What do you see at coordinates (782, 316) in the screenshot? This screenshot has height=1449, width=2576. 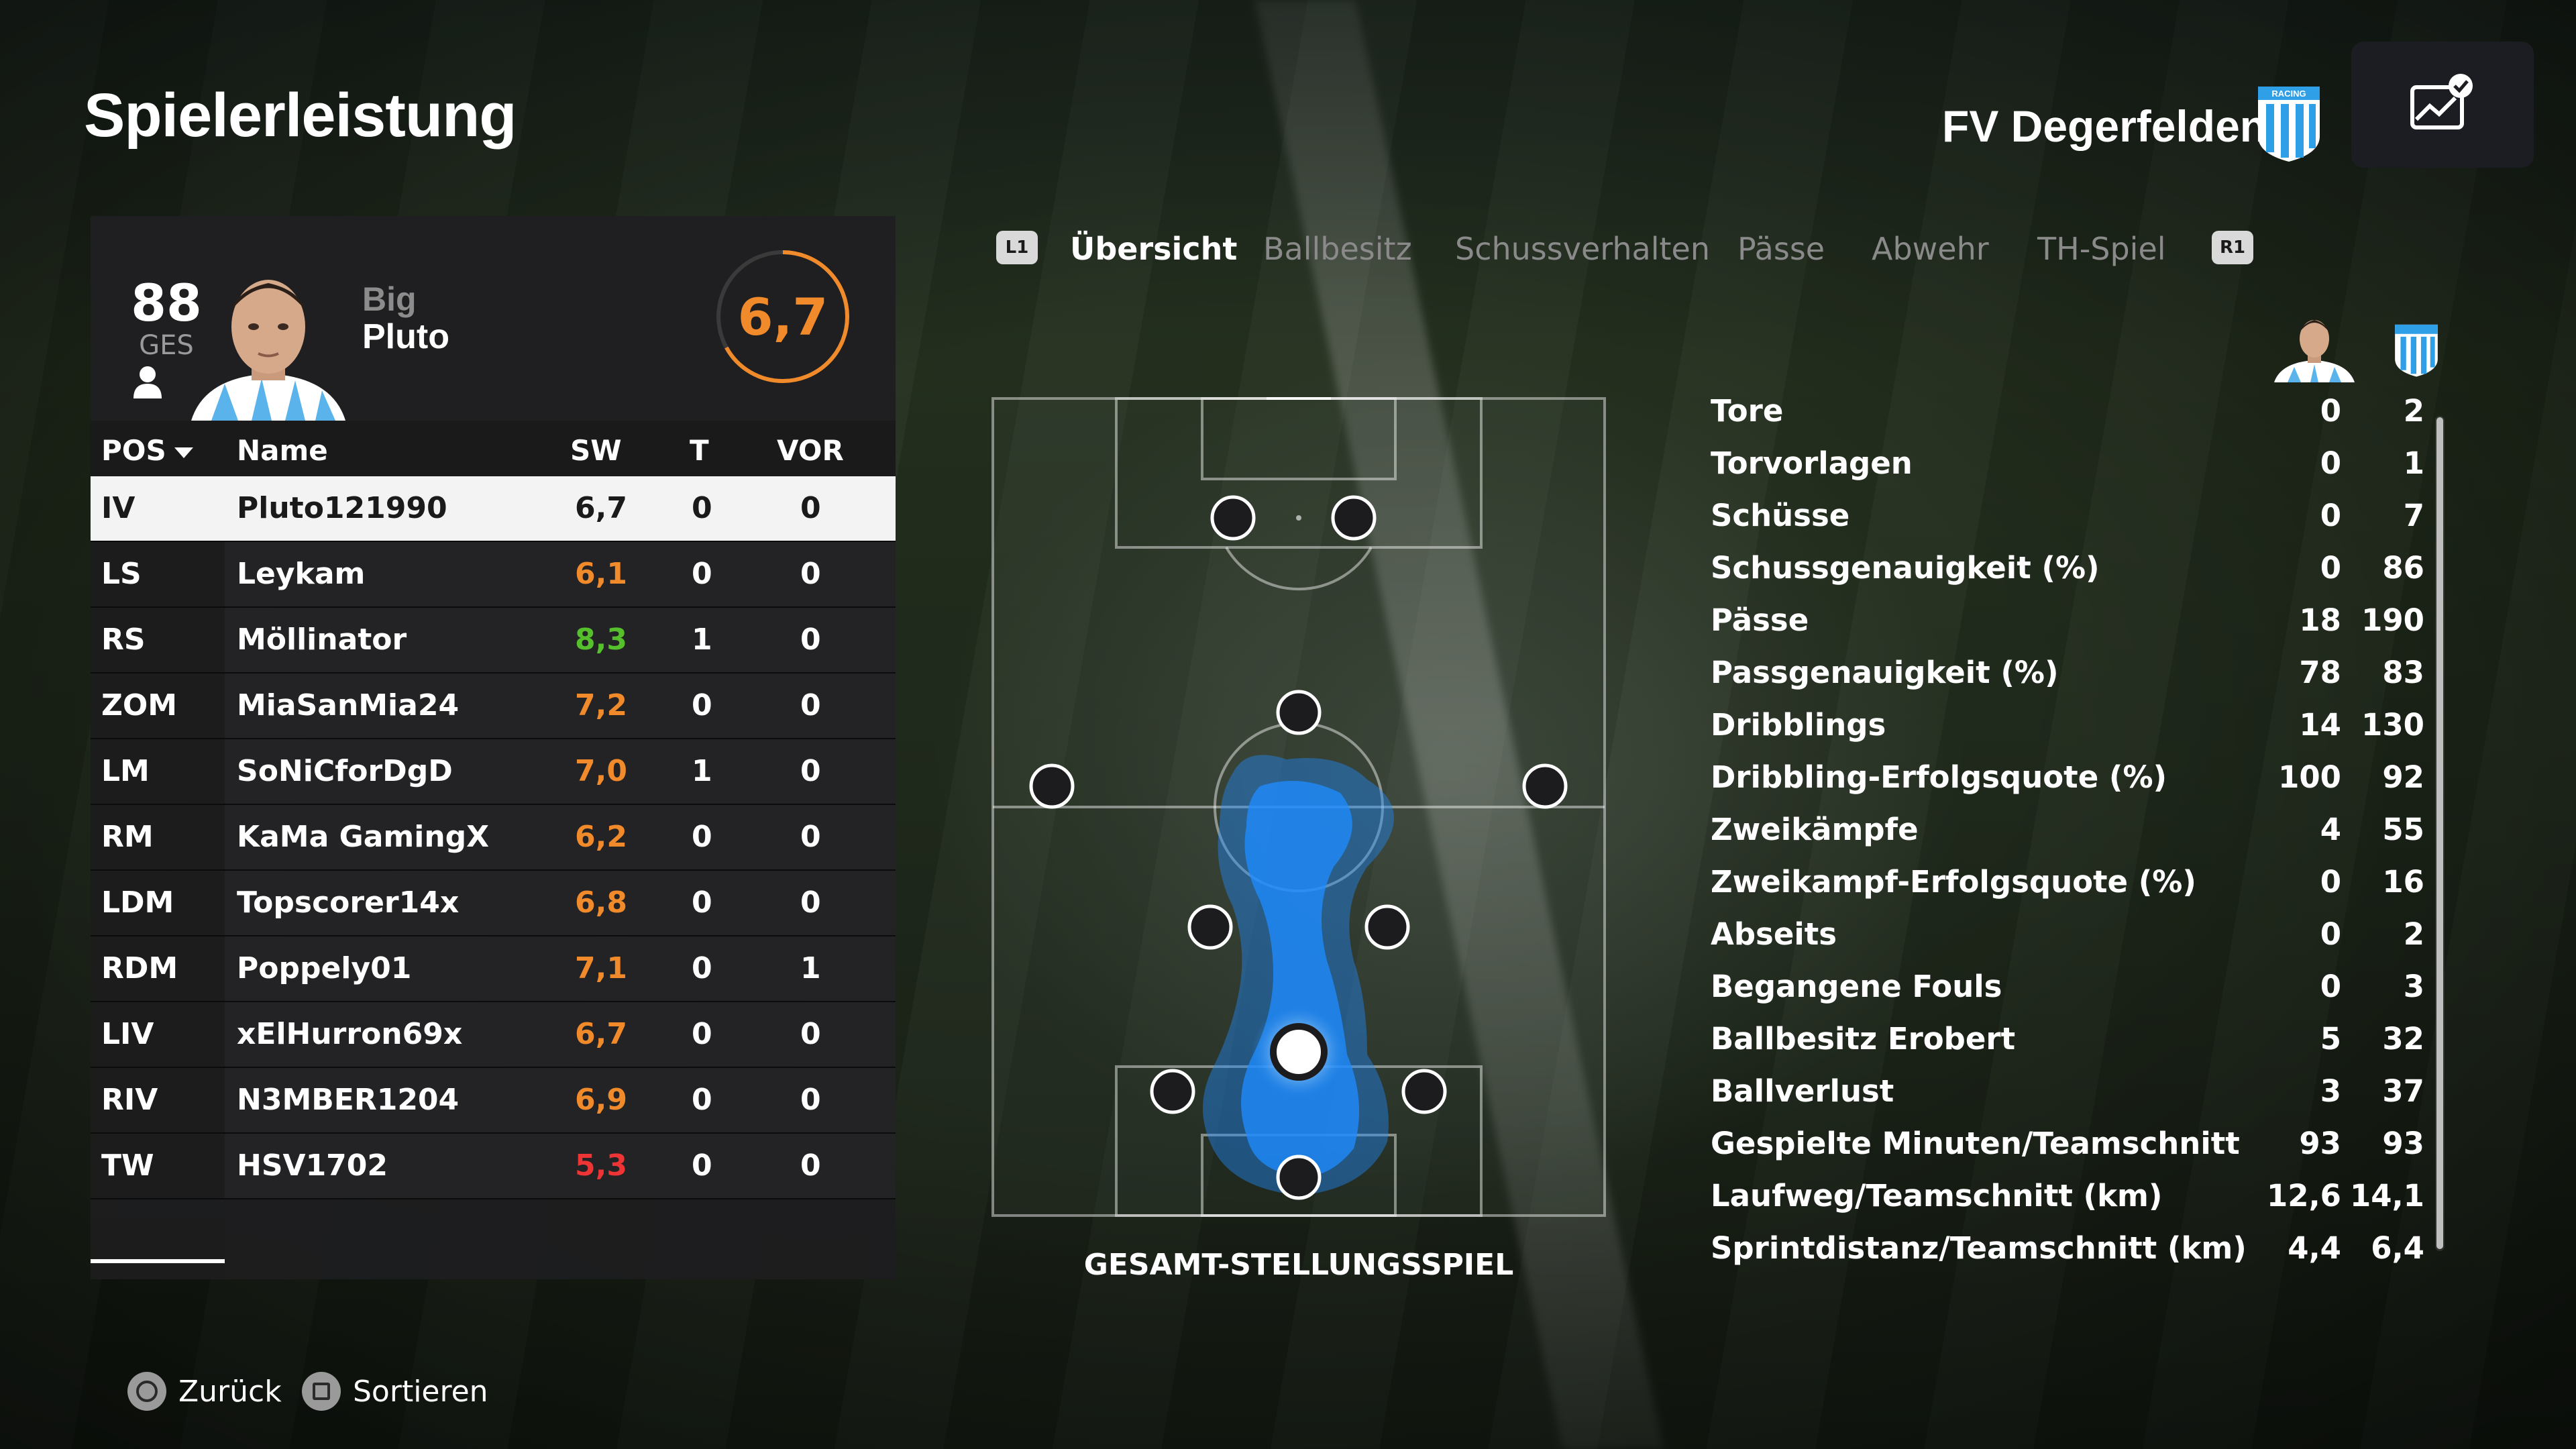 I see `player-rating: 6,7` at bounding box center [782, 316].